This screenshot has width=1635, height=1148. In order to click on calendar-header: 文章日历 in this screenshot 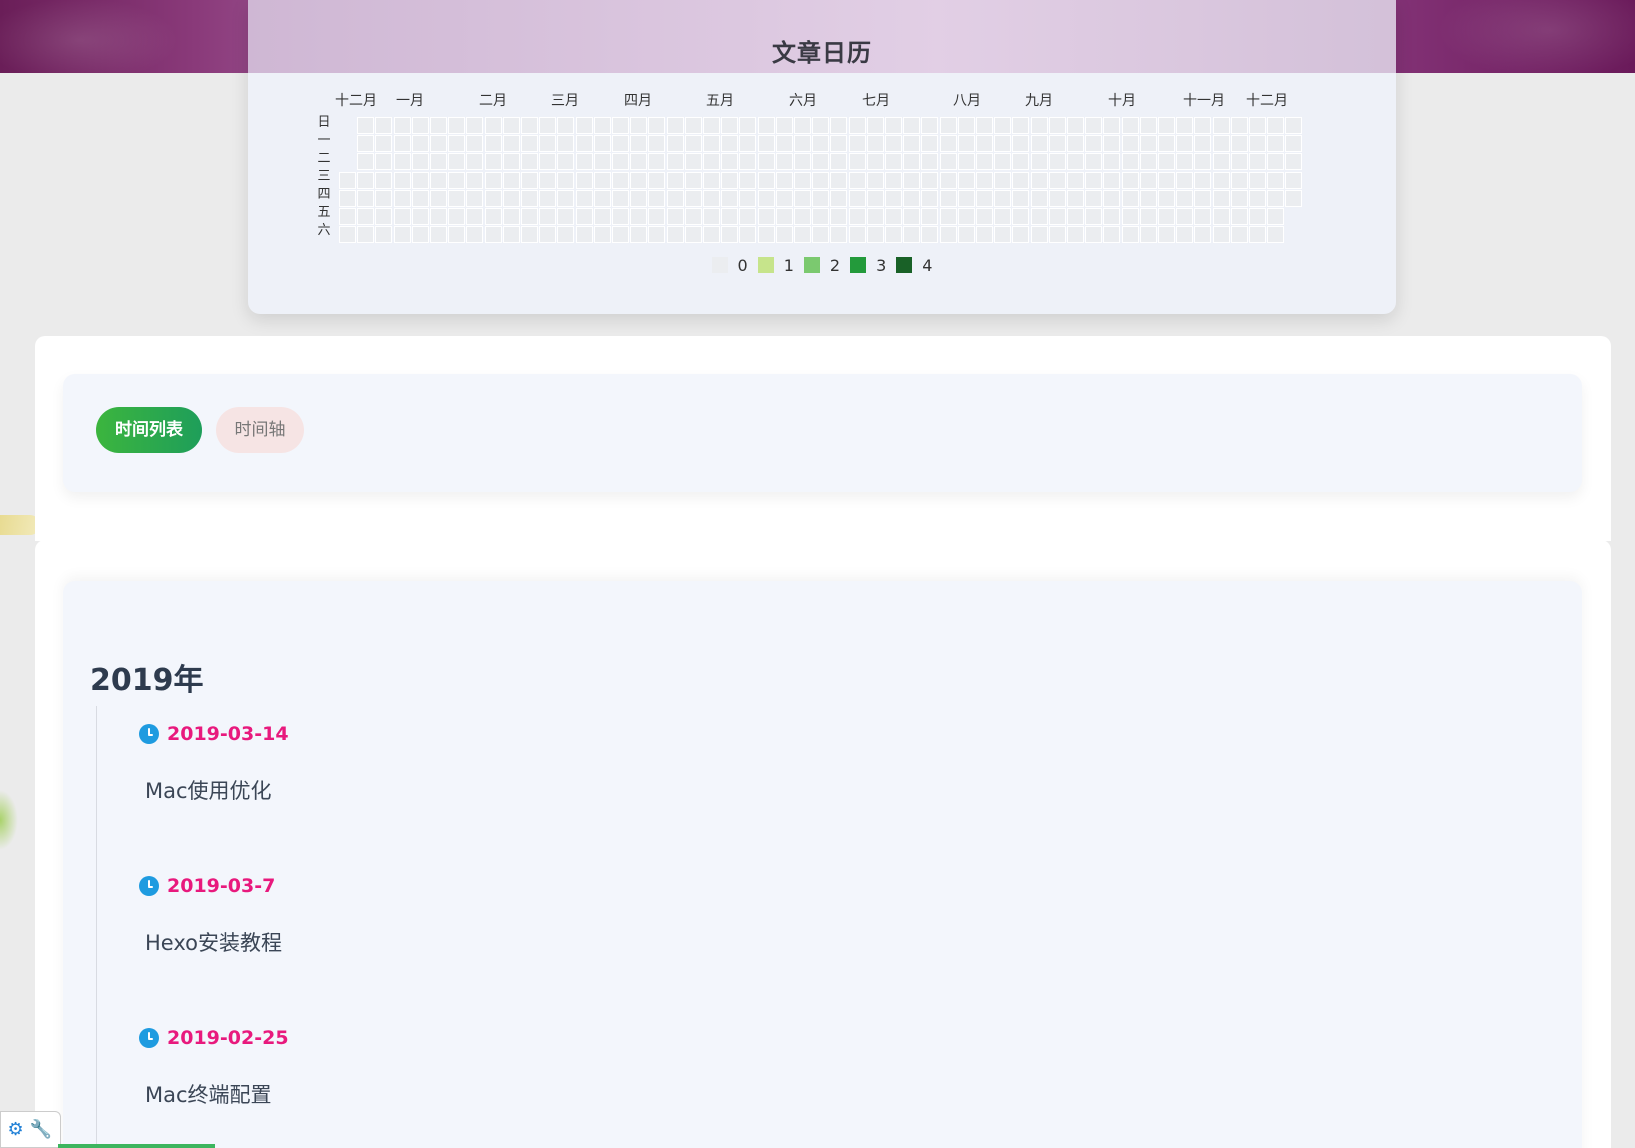, I will do `click(822, 36)`.